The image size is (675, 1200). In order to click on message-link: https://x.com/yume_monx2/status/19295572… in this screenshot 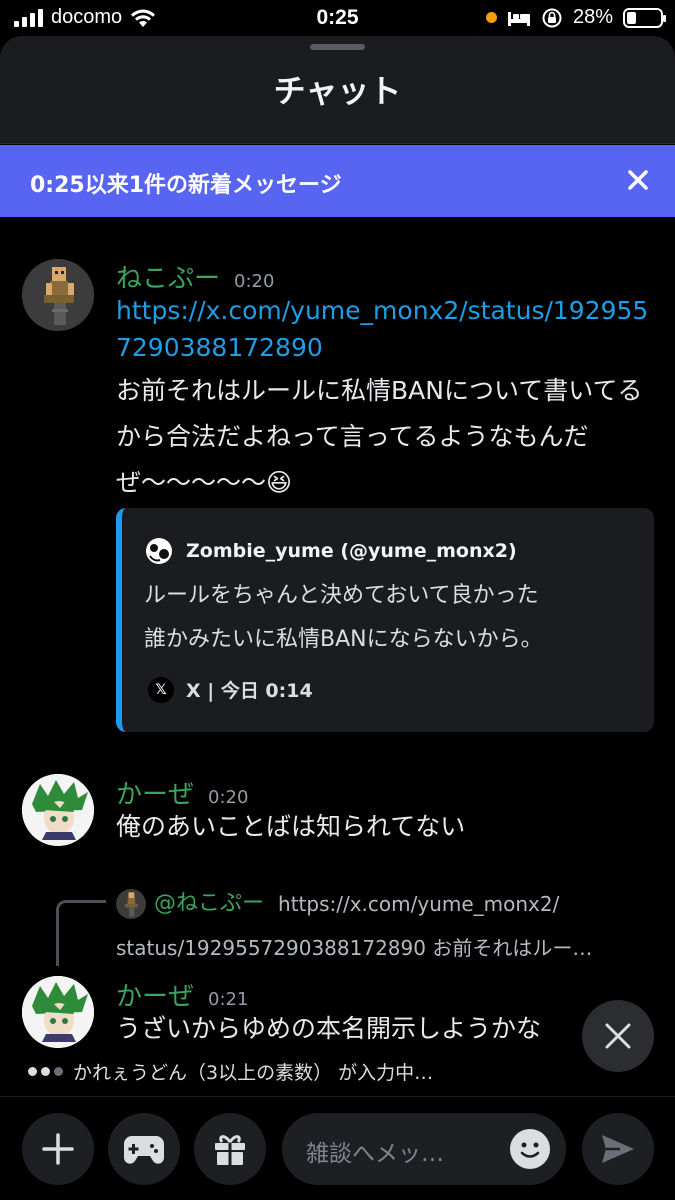, I will do `click(386, 329)`.